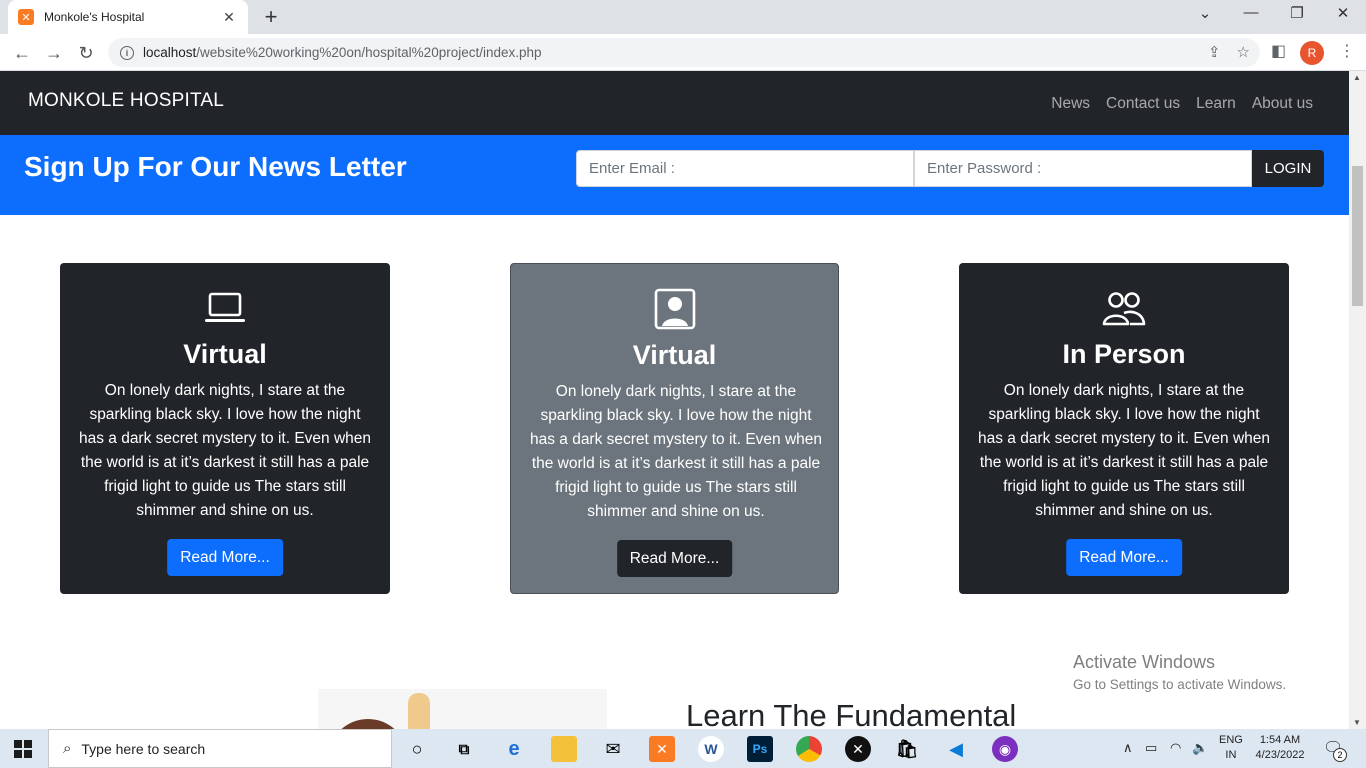 This screenshot has width=1366, height=768. What do you see at coordinates (1280, 748) in the screenshot?
I see `taskbar-clock: 1:54 AM 4/23/2022` at bounding box center [1280, 748].